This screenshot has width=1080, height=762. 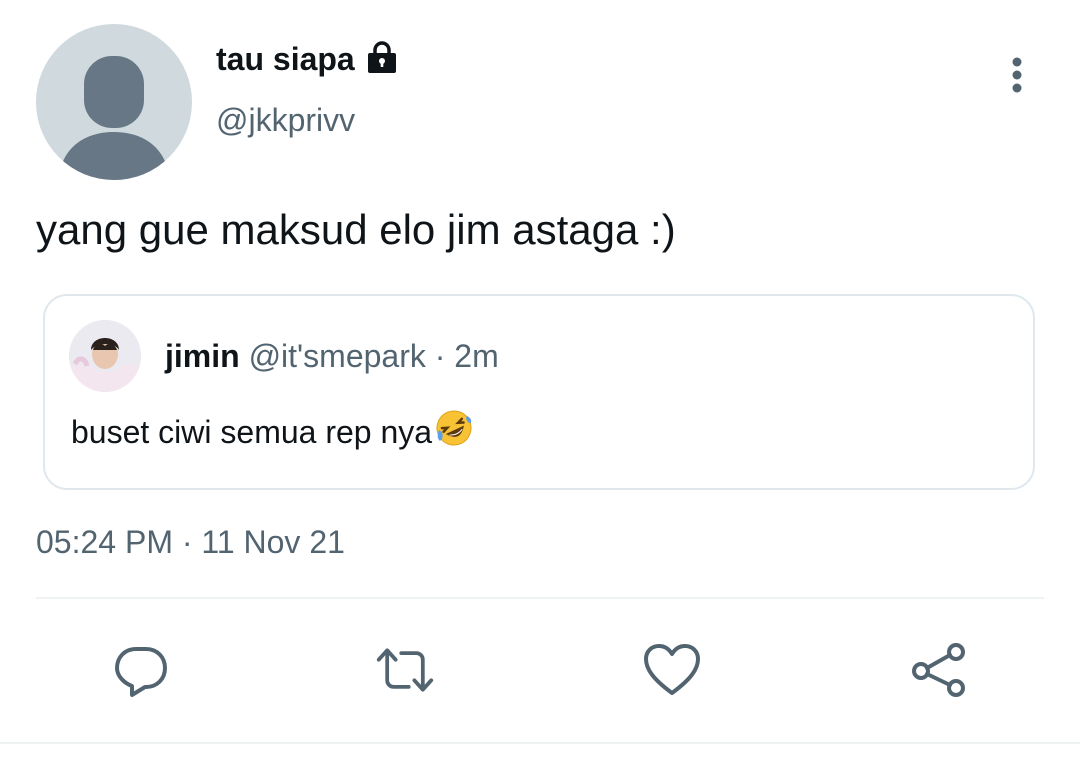 I want to click on share-icon, so click(x=938, y=670).